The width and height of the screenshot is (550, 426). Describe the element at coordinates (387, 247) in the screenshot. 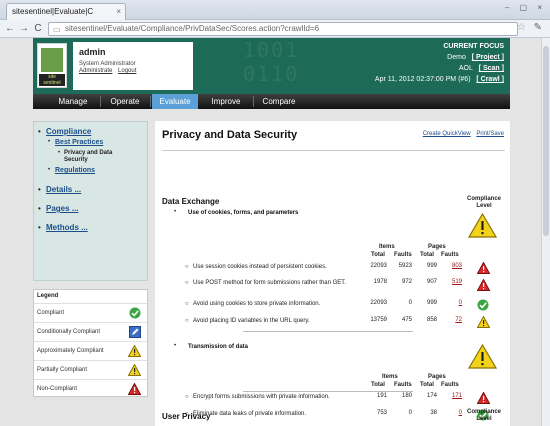

I see `items-header: Items` at that location.